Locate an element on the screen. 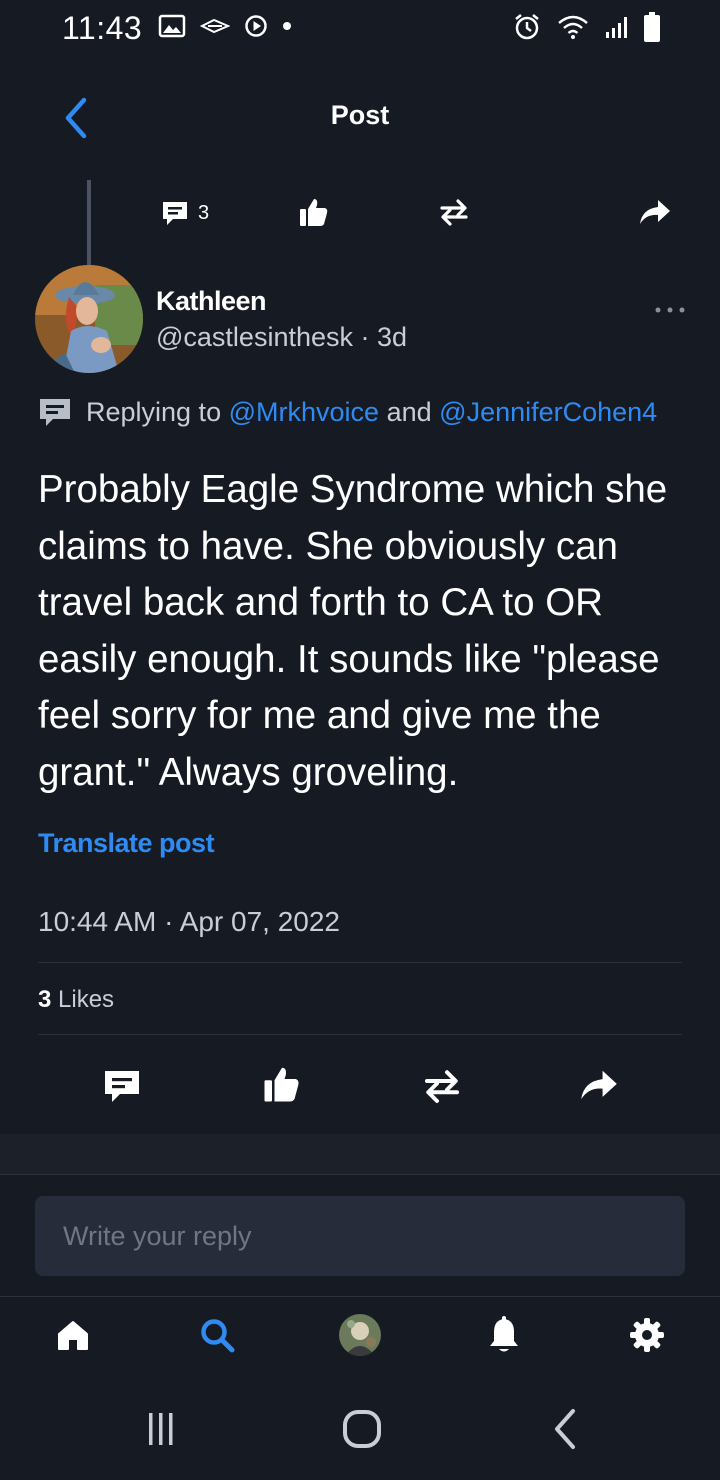 The width and height of the screenshot is (720, 1480). reply-button is located at coordinates (122, 1086).